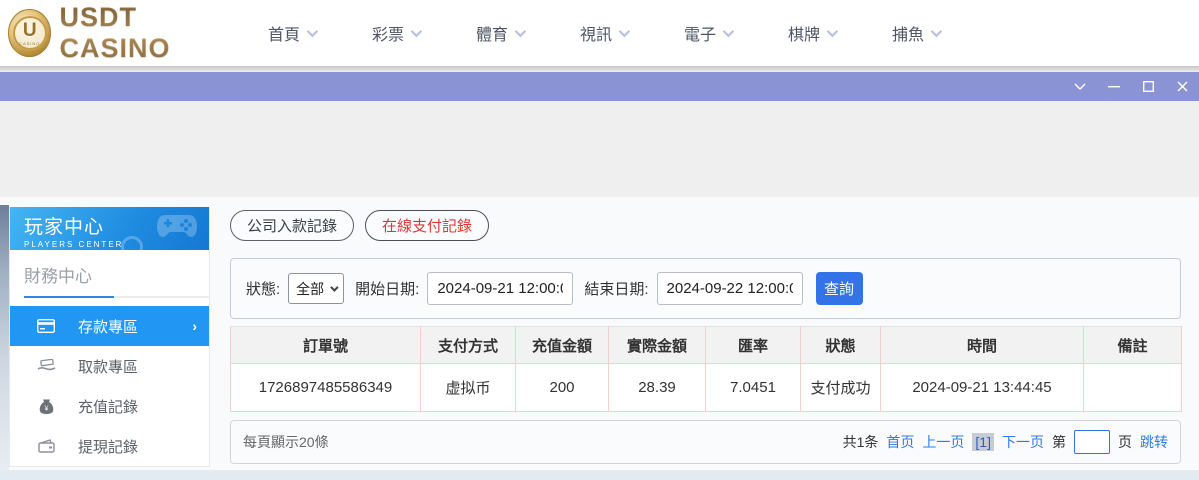  Describe the element at coordinates (982, 345) in the screenshot. I see `col-time: 時間` at that location.